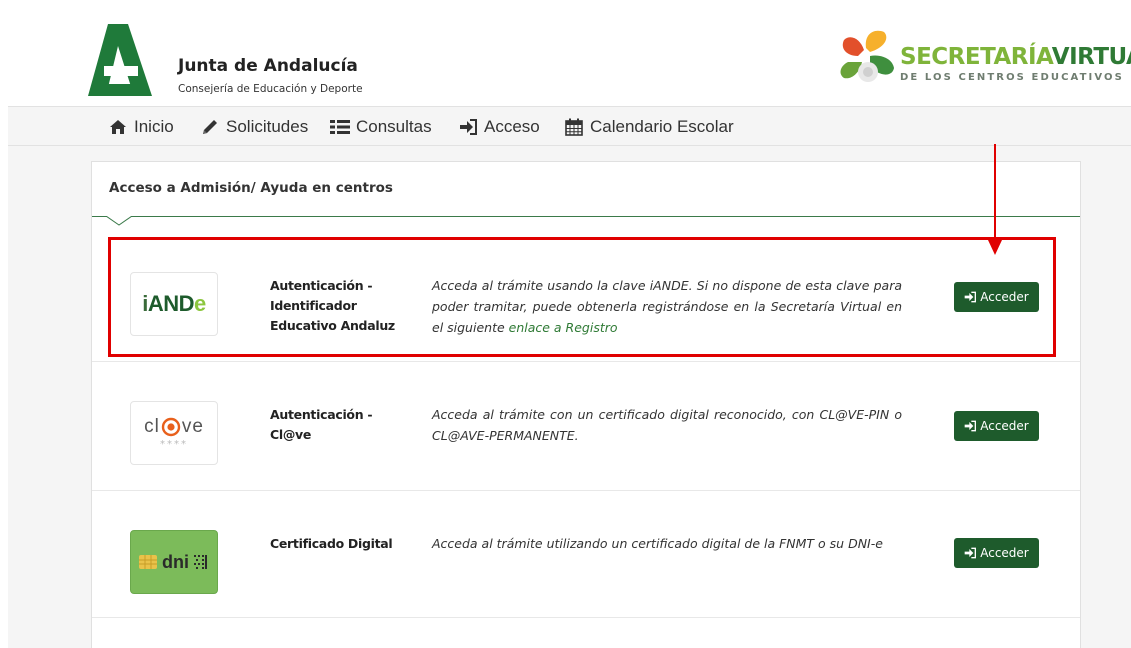 This screenshot has height=648, width=1131. I want to click on nav-label: Calendario Escolar, so click(662, 126).